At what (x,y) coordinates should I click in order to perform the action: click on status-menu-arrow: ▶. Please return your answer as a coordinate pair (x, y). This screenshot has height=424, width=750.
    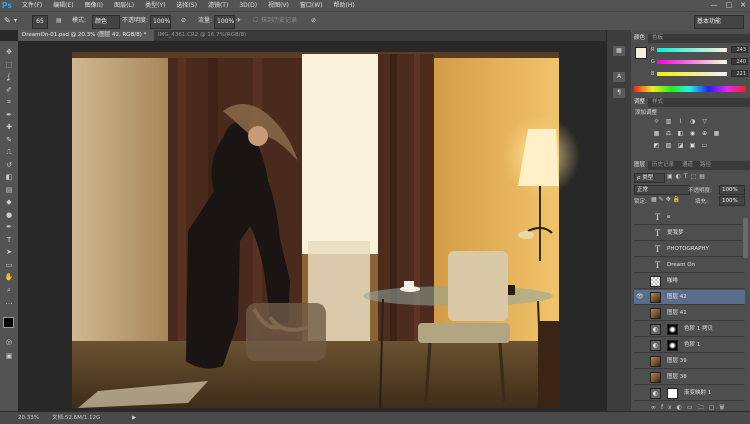
    Looking at the image, I should click on (134, 418).